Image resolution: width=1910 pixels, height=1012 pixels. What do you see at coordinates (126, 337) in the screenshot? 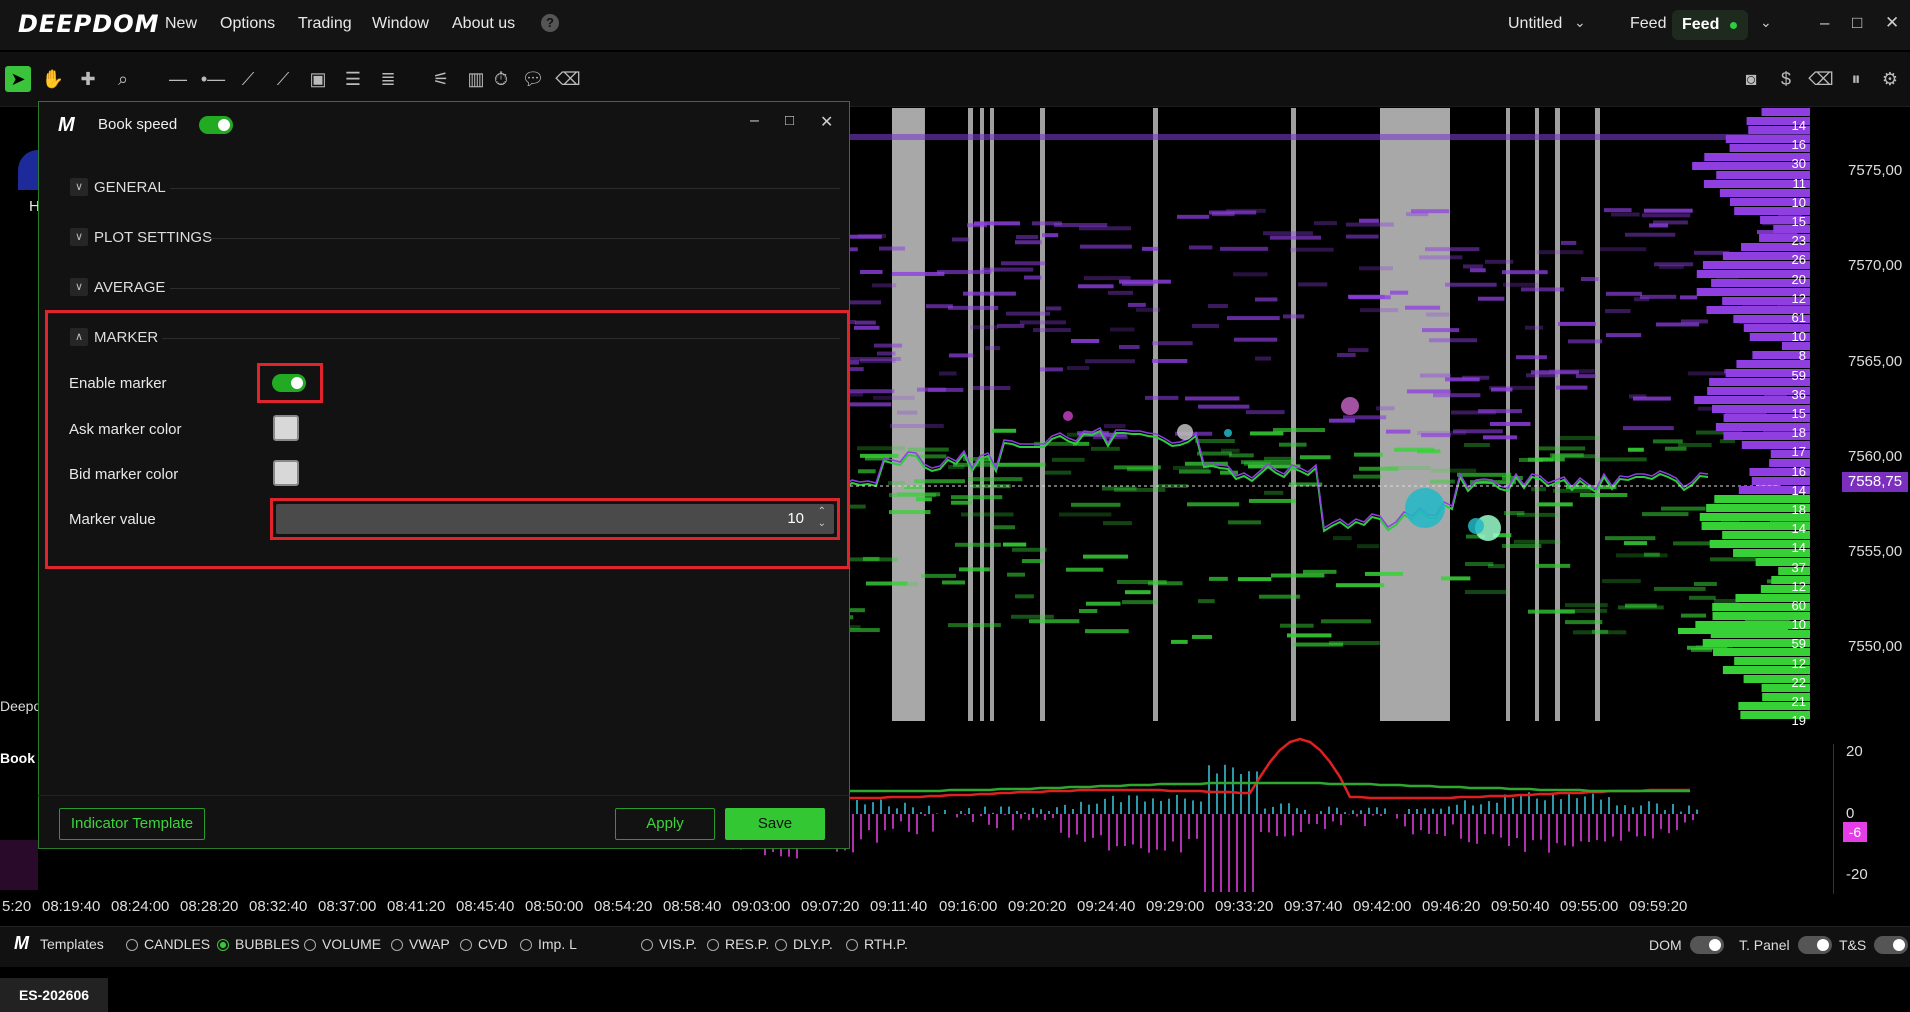
I see `section-marker: MARKER` at bounding box center [126, 337].